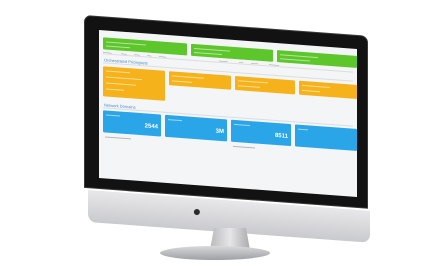 This screenshot has height=280, width=430. Describe the element at coordinates (254, 64) in the screenshot. I see `tab-8: ━━━━━` at that location.